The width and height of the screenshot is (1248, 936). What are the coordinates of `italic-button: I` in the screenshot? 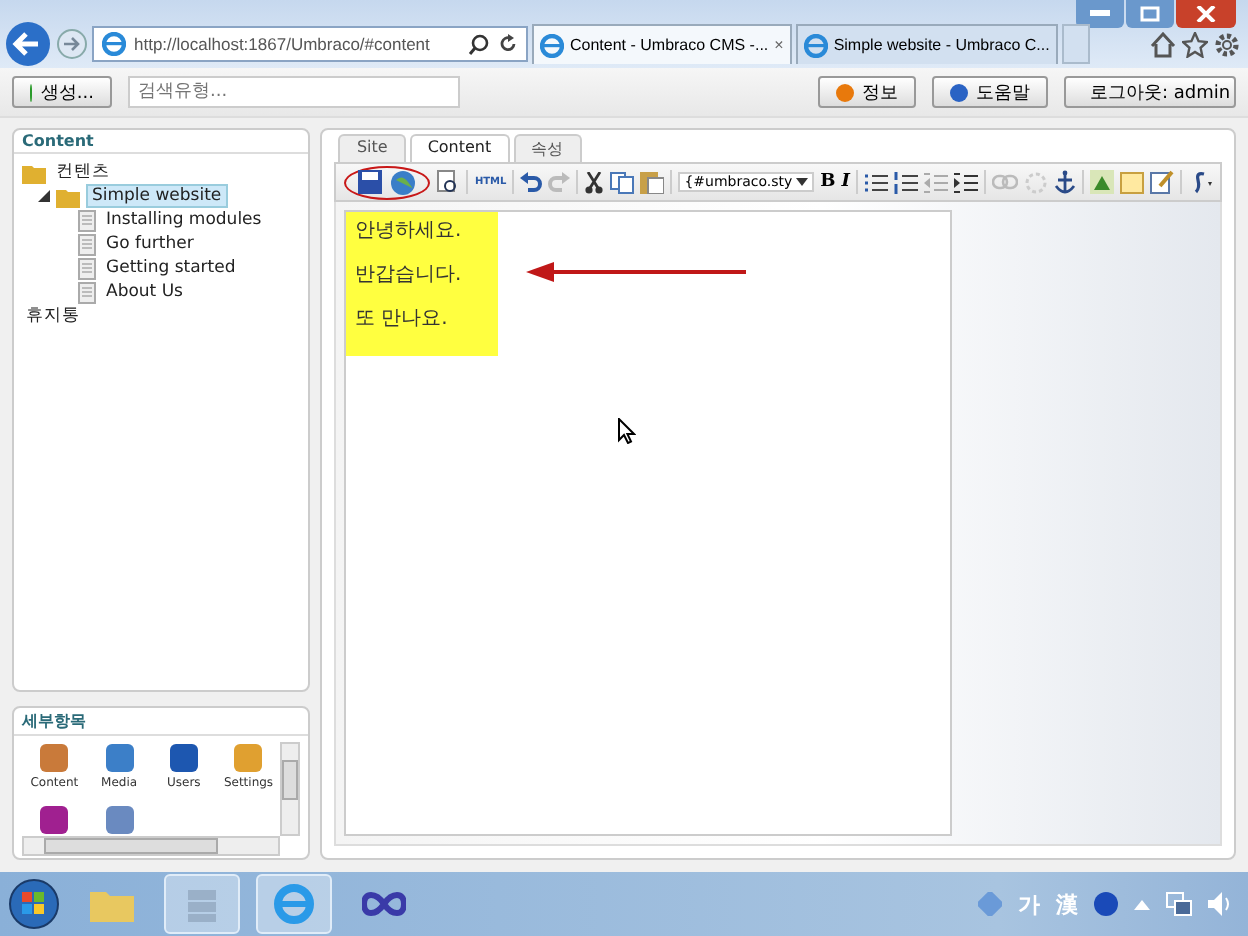 It's located at (845, 182).